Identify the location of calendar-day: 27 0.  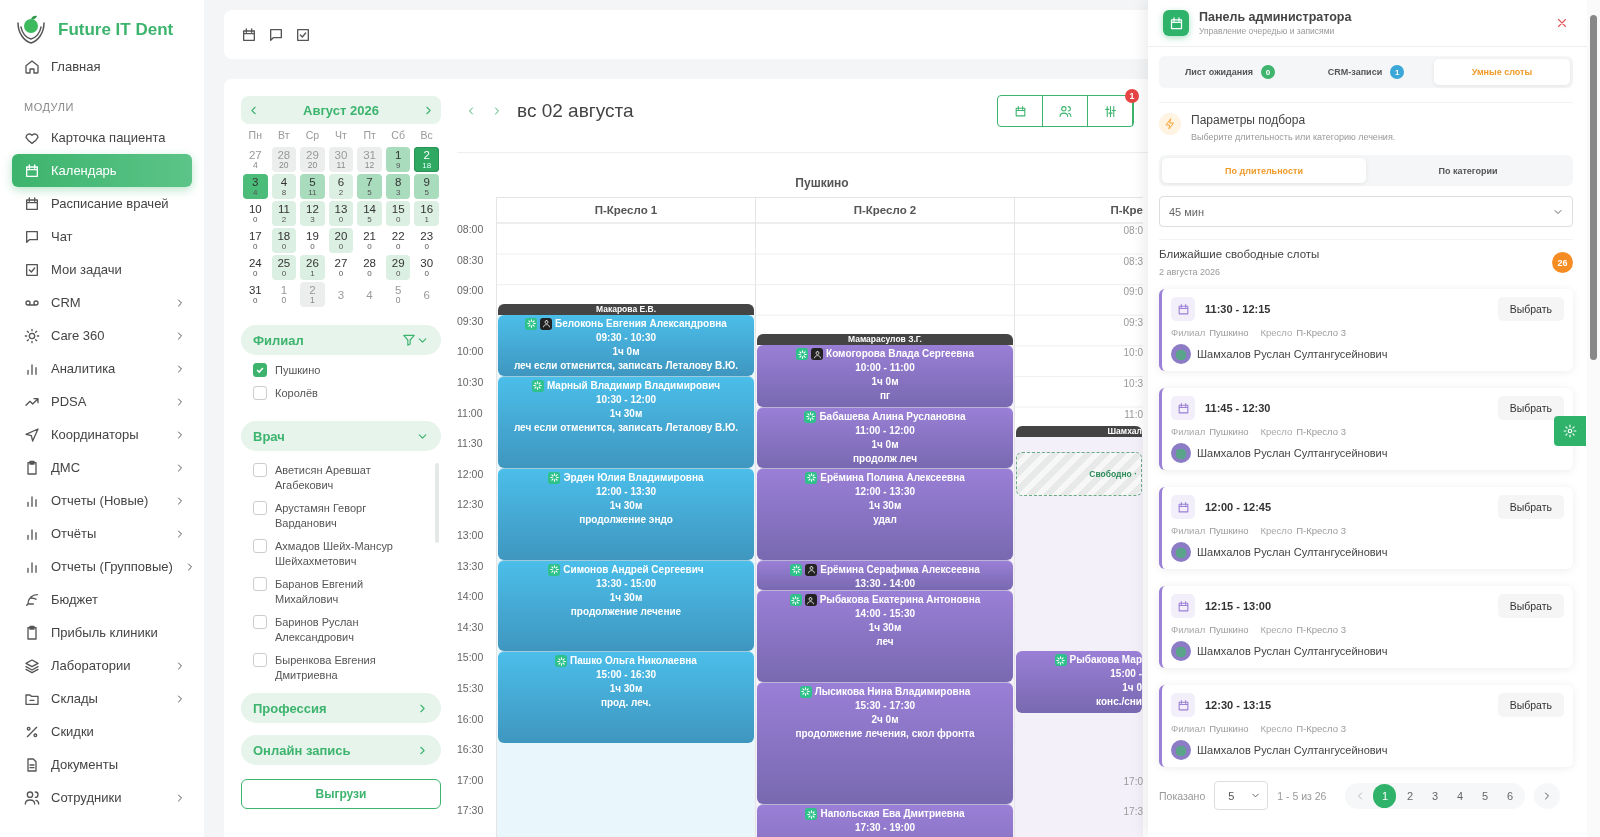
(341, 267).